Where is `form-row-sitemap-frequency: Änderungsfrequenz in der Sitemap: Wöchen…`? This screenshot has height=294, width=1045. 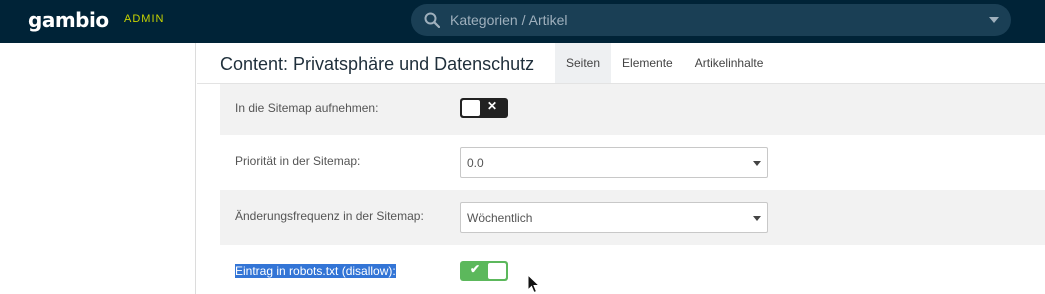 form-row-sitemap-frequency: Änderungsfrequenz in der Sitemap: Wöchen… is located at coordinates (632, 217).